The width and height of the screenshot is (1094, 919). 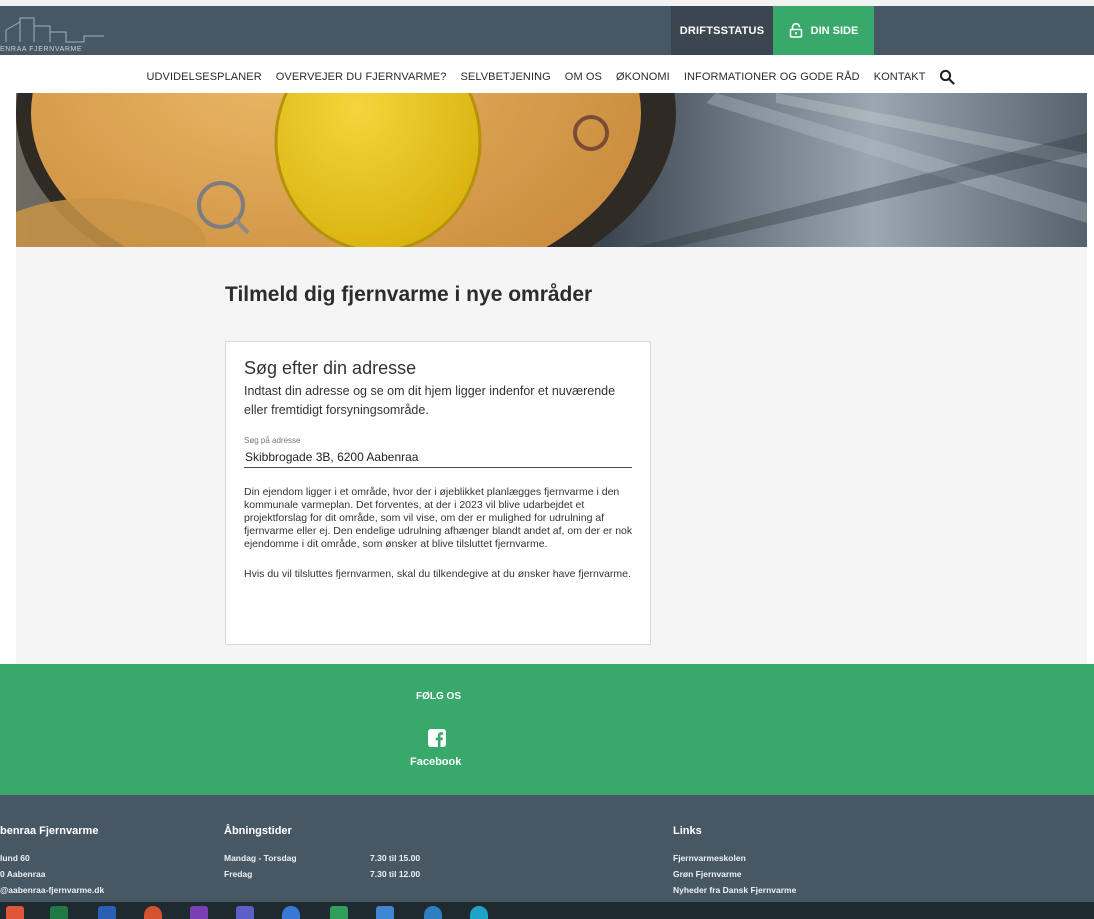 What do you see at coordinates (734, 890) in the screenshot?
I see `footer-link-nyheder: Nyheder fra Dansk Fjernvarme` at bounding box center [734, 890].